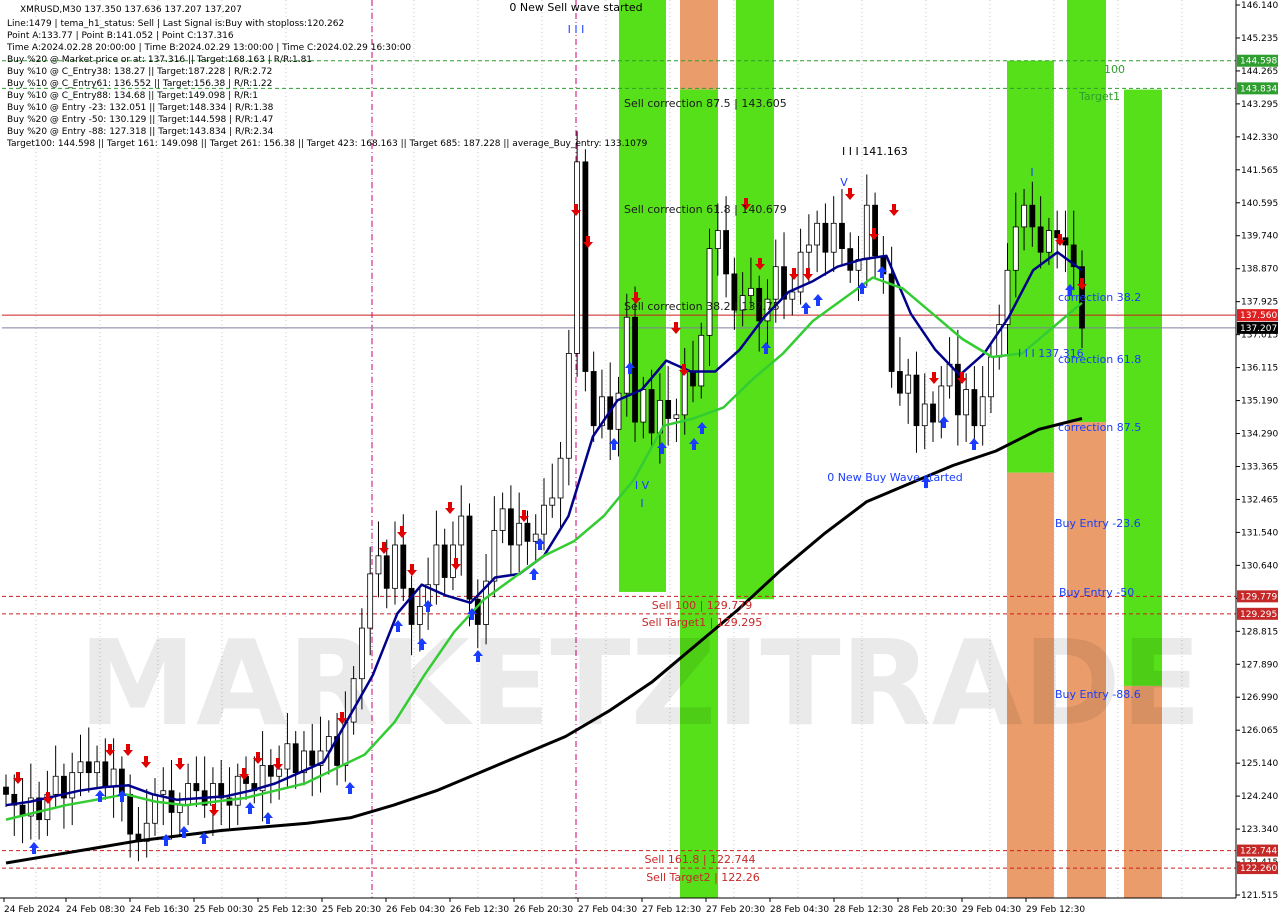 This screenshot has width=1280, height=920. I want to click on buy-entry-88-label: Buy Entry -88.6, so click(1098, 694).